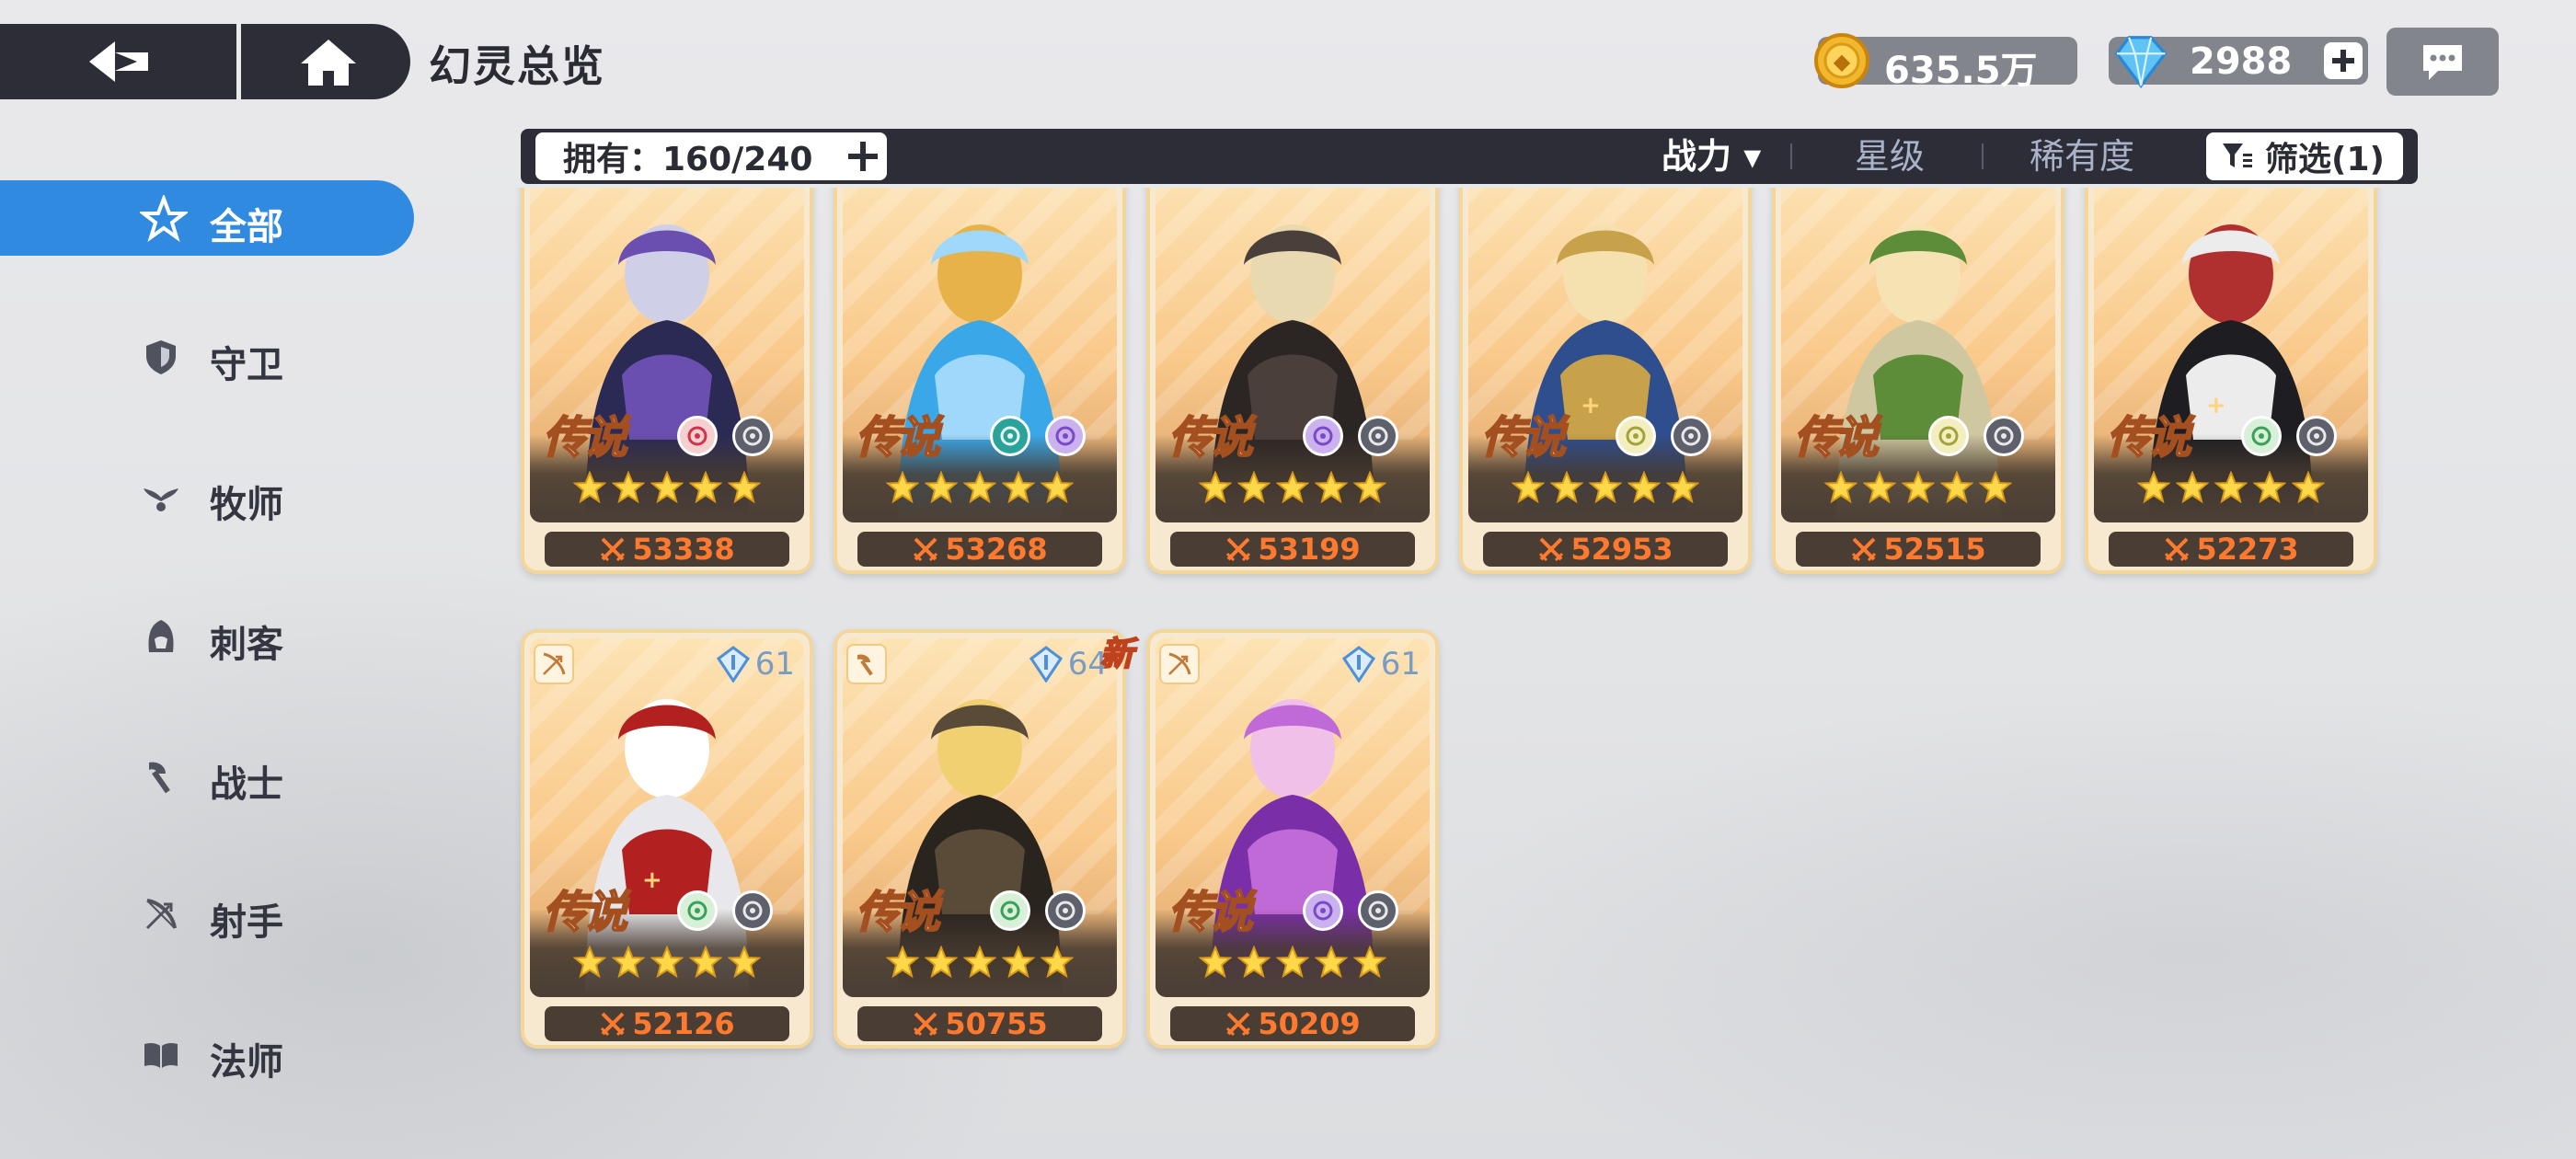 The height and width of the screenshot is (1159, 2576). I want to click on infinity-gray-element-icon, so click(752, 910).